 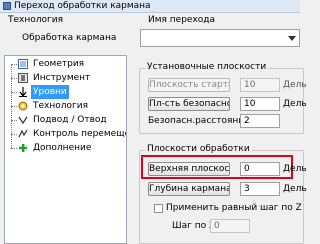 What do you see at coordinates (23, 106) in the screenshot?
I see `technology-icon` at bounding box center [23, 106].